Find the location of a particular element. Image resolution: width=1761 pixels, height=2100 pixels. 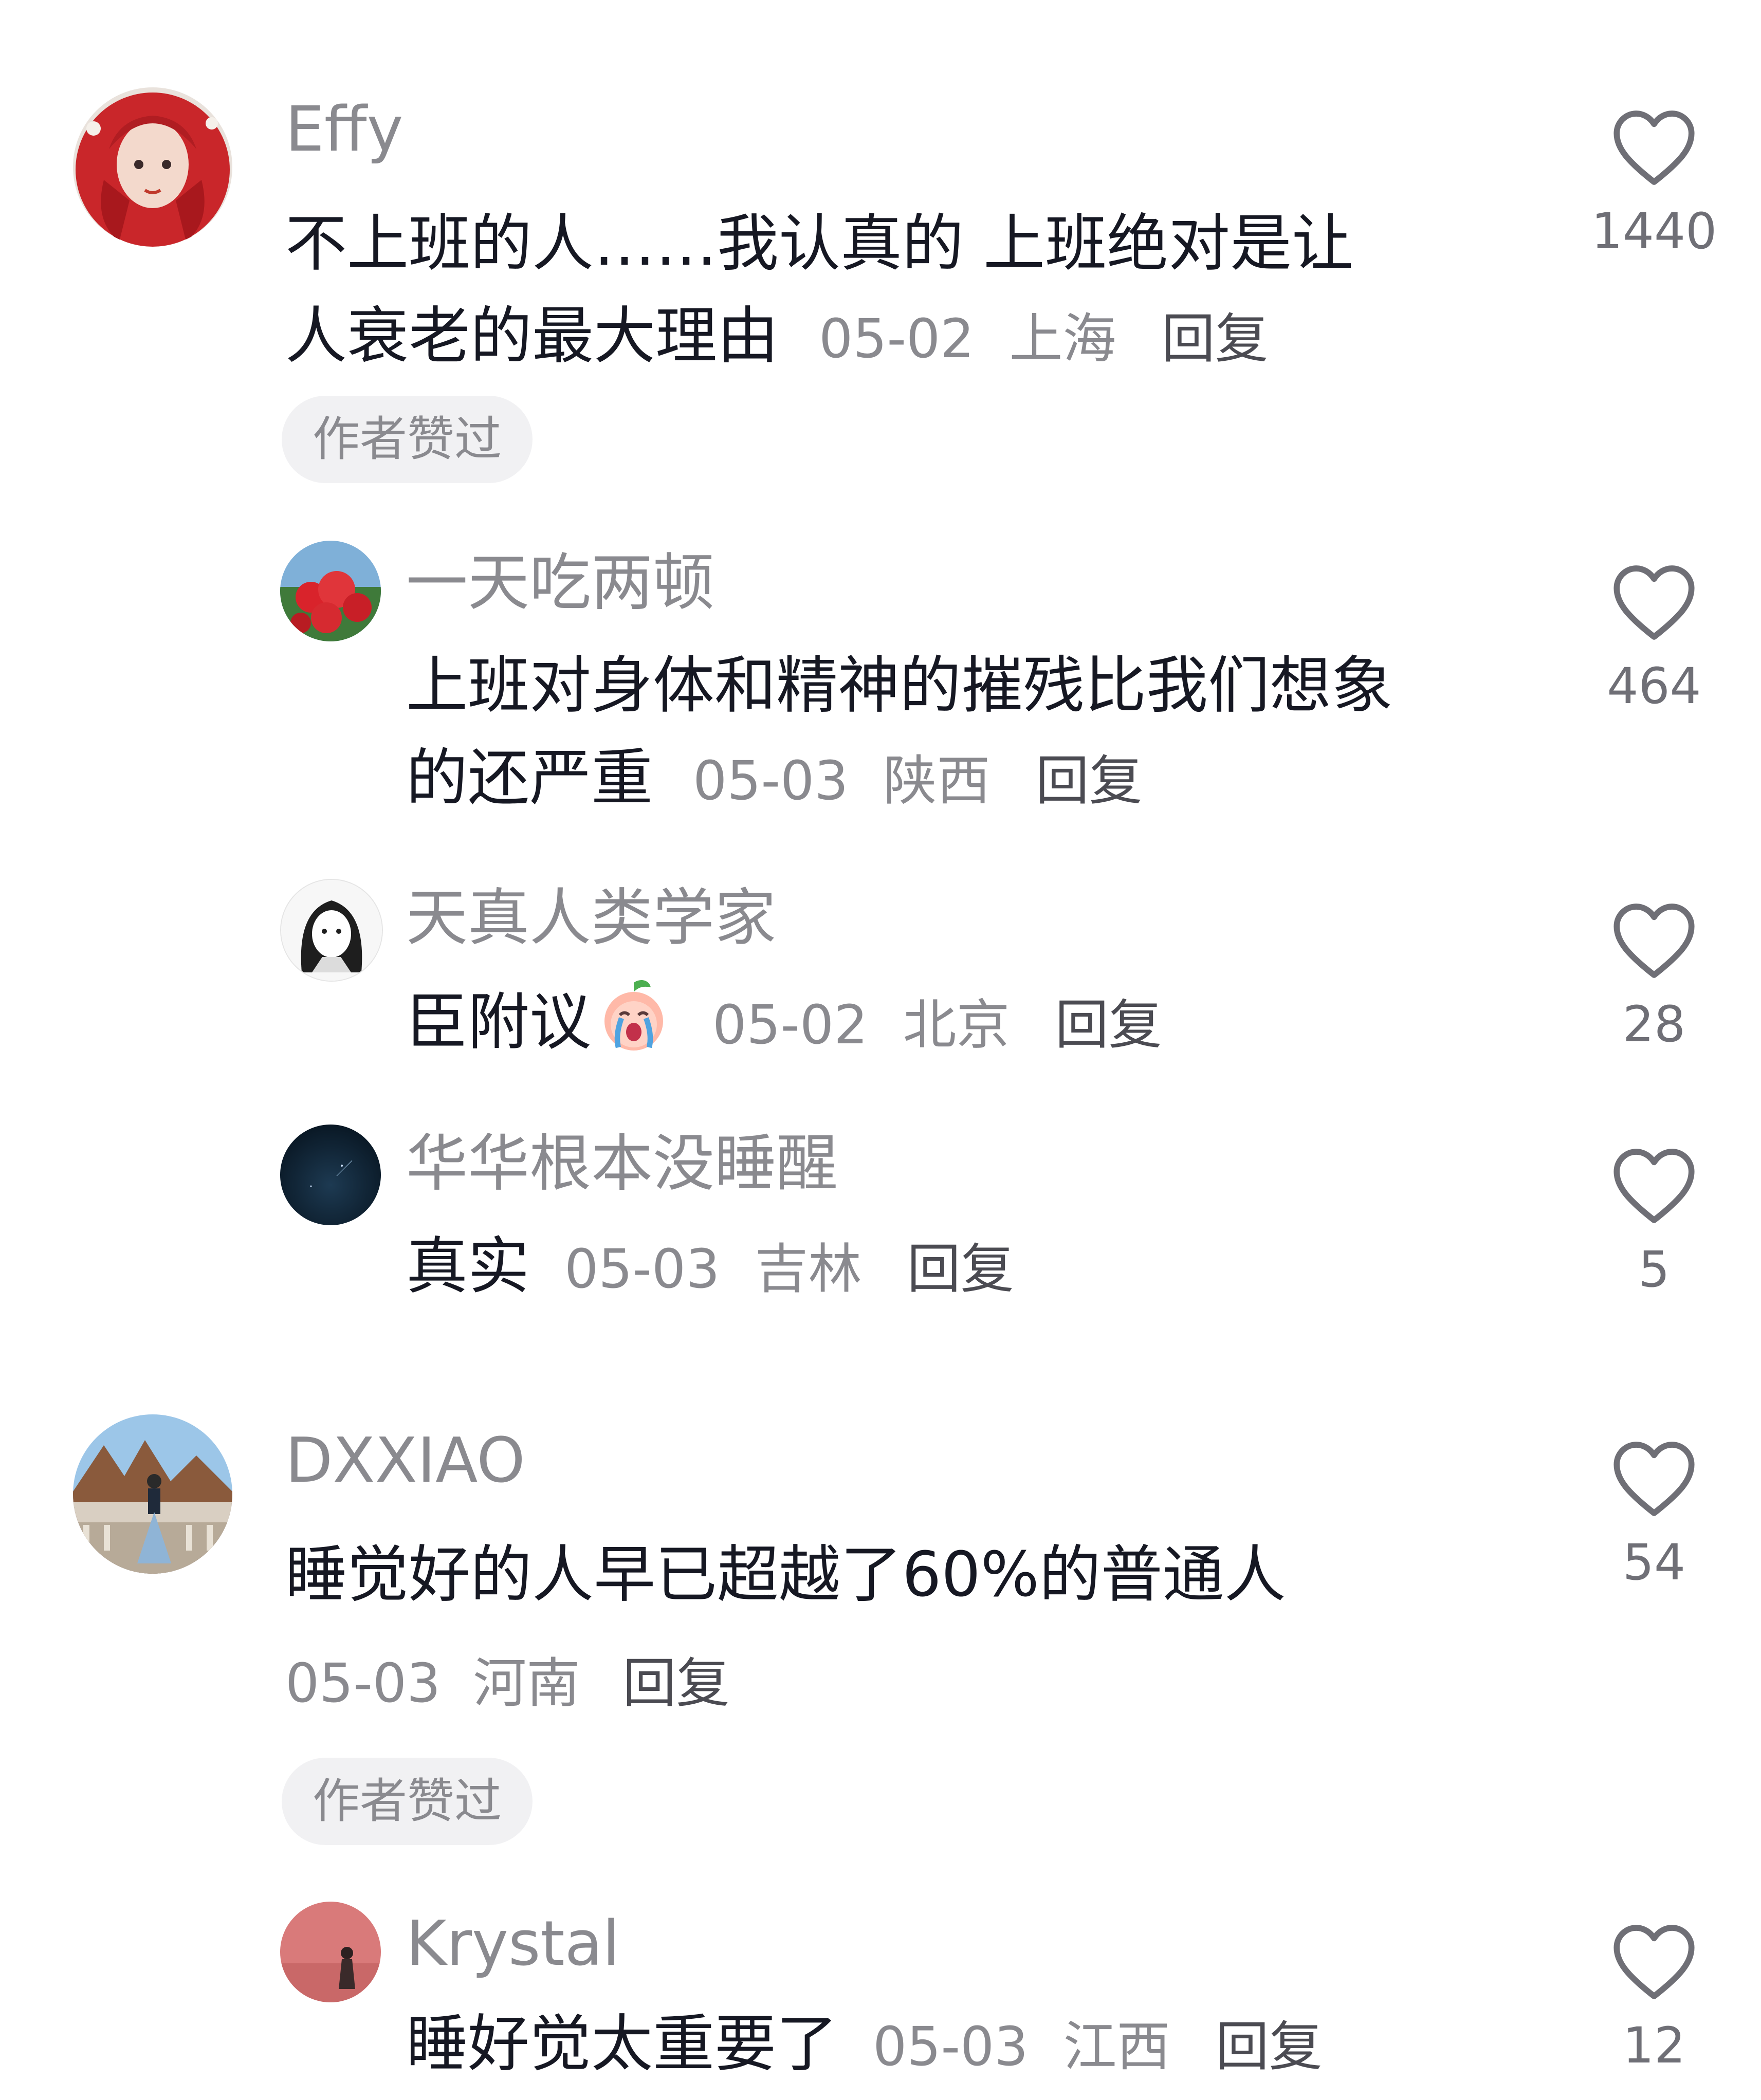

like-count: 54 is located at coordinates (1654, 1562).